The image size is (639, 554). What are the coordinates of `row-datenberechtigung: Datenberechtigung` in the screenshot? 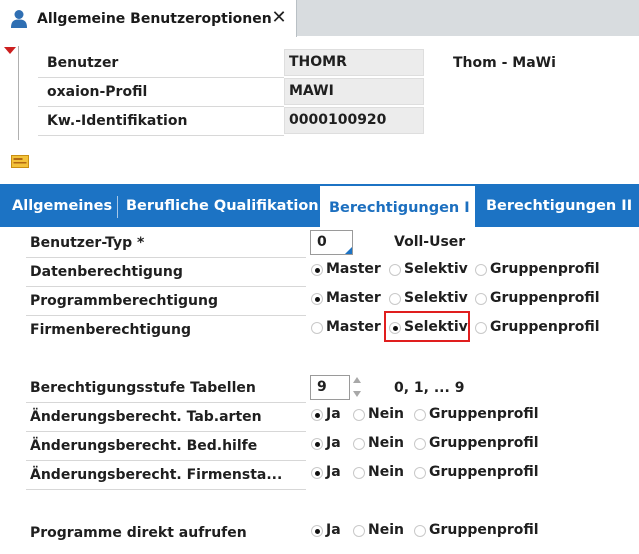 It's located at (166, 273).